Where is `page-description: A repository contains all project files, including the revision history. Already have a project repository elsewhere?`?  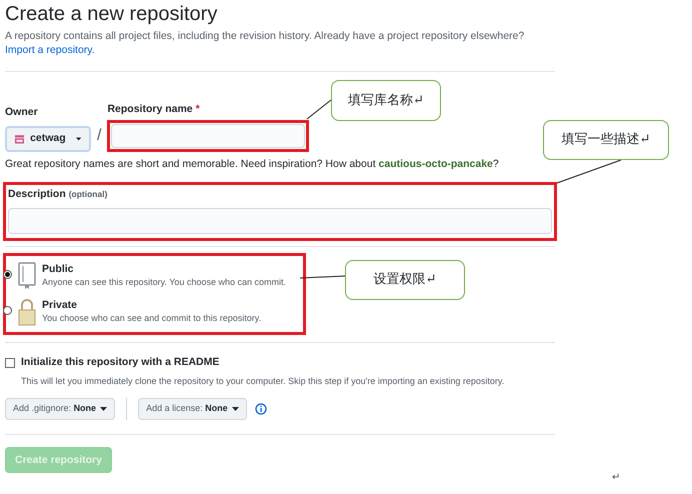 page-description: A repository contains all project files, including the revision history. Already have a project repository elsewhere? is located at coordinates (265, 36).